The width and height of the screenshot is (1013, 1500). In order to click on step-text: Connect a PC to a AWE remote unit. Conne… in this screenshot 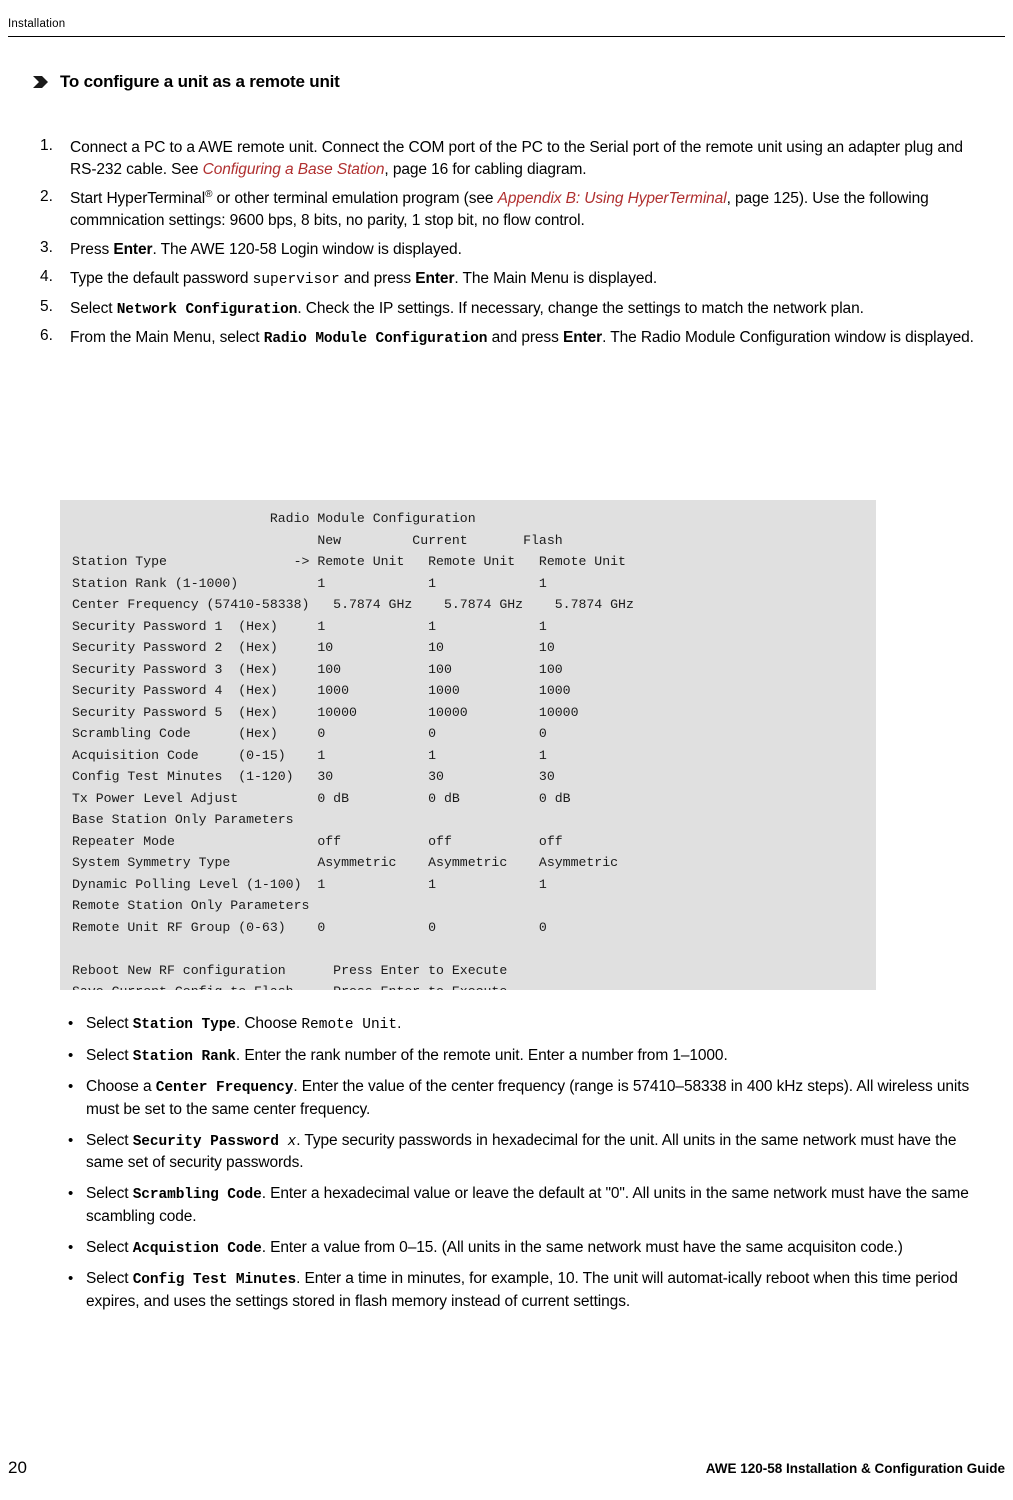, I will do `click(530, 159)`.